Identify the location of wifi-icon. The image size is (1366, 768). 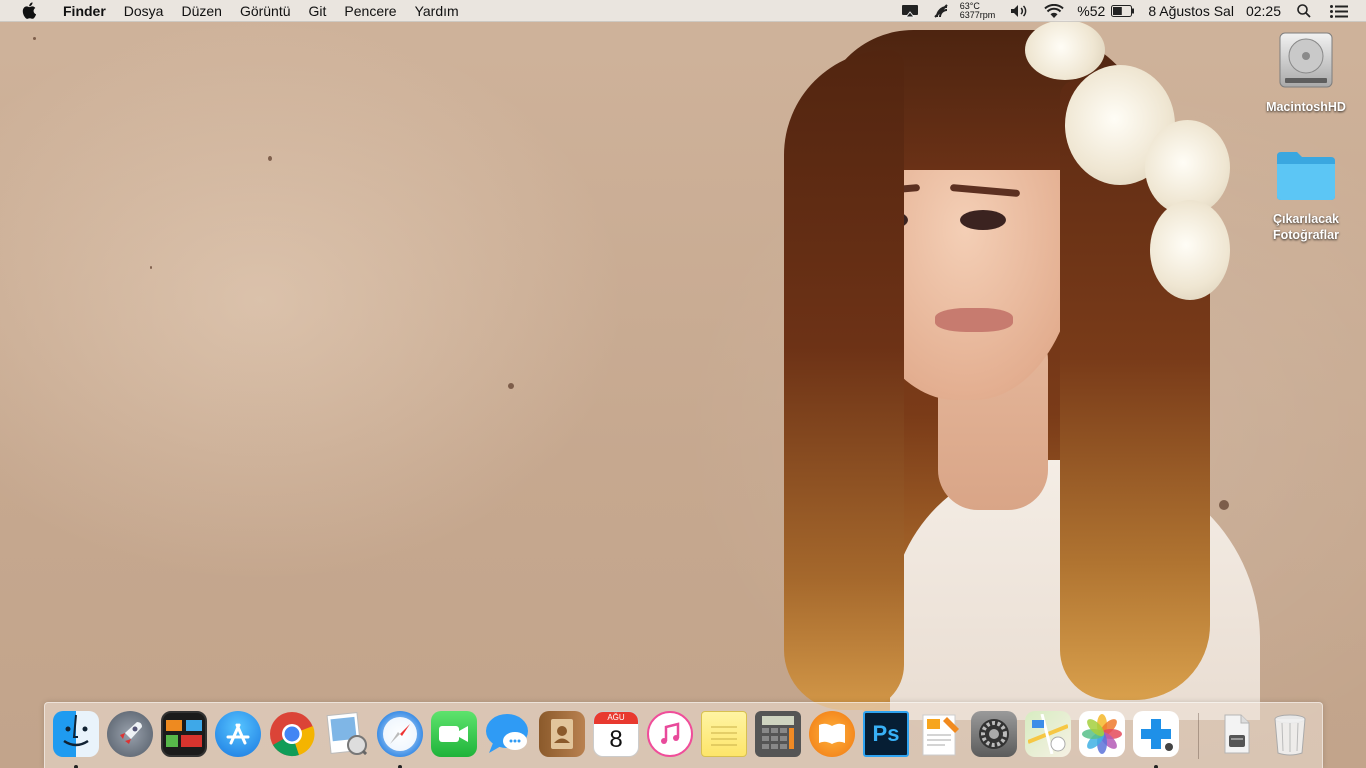
(1054, 11).